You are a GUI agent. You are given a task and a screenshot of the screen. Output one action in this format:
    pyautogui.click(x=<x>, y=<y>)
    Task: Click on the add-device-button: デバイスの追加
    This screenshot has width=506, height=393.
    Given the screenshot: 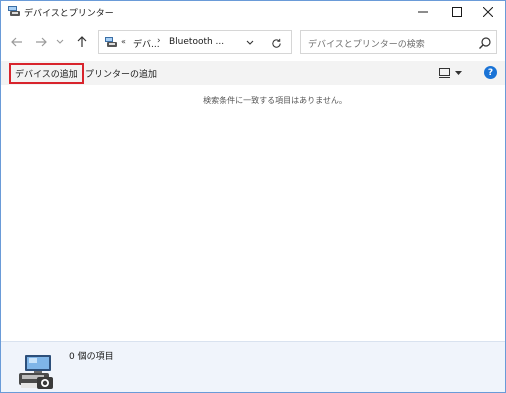 What is the action you would take?
    pyautogui.click(x=46, y=73)
    